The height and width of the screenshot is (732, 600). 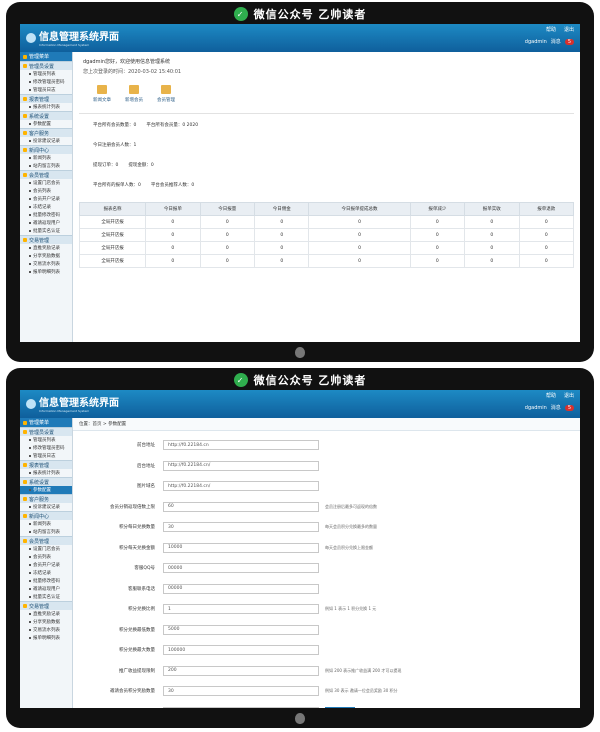 I want to click on field-input: 60, so click(x=241, y=506).